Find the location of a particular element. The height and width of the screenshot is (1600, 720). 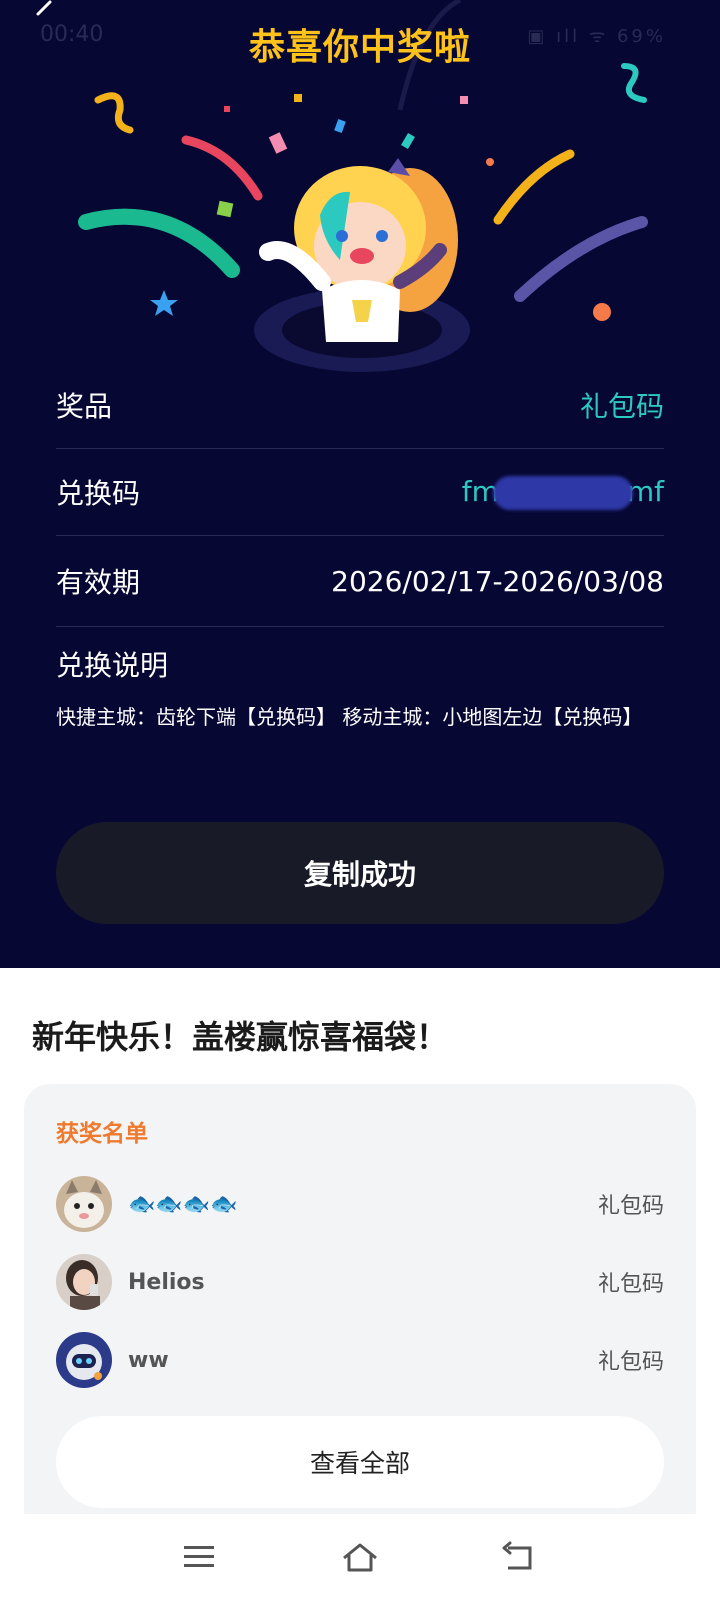

code-row: 兑换码 fm mf is located at coordinates (360, 492).